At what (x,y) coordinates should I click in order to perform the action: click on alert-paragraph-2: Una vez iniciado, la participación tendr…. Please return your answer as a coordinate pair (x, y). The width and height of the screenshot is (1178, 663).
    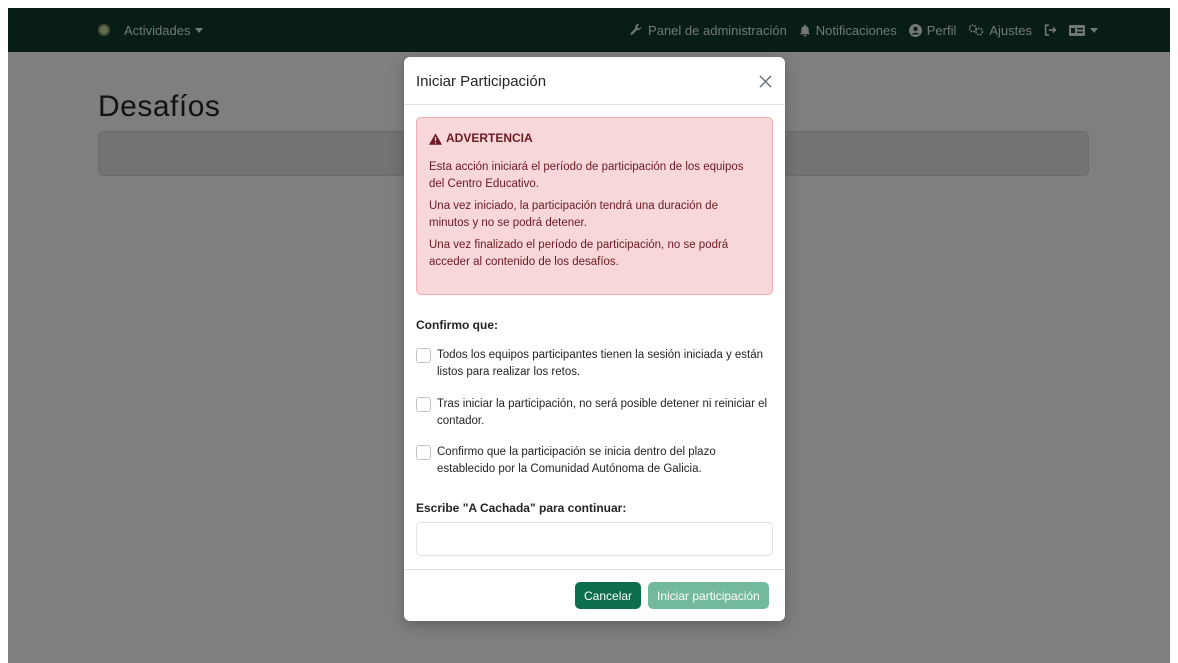
    Looking at the image, I should click on (573, 214).